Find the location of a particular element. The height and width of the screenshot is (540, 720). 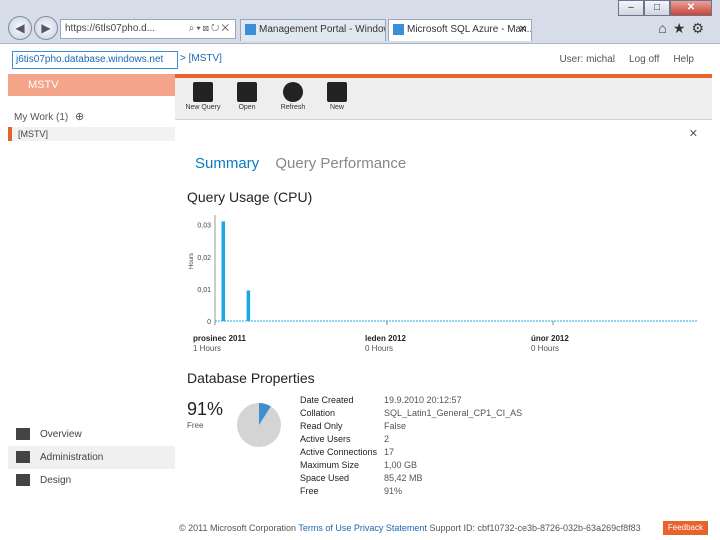

terms-link: Terms of Use is located at coordinates (324, 528).